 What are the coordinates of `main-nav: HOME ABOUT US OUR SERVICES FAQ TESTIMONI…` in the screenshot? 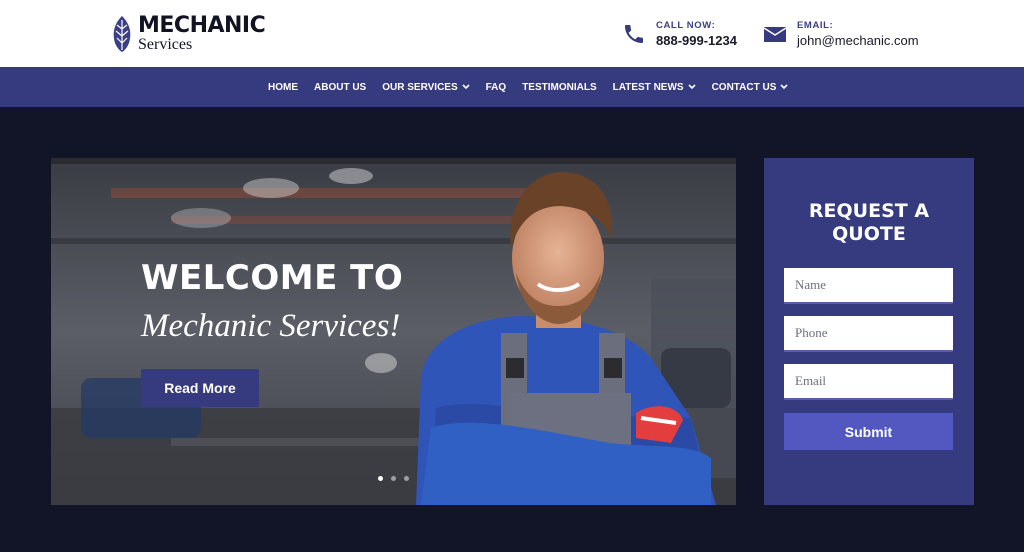 It's located at (512, 87).